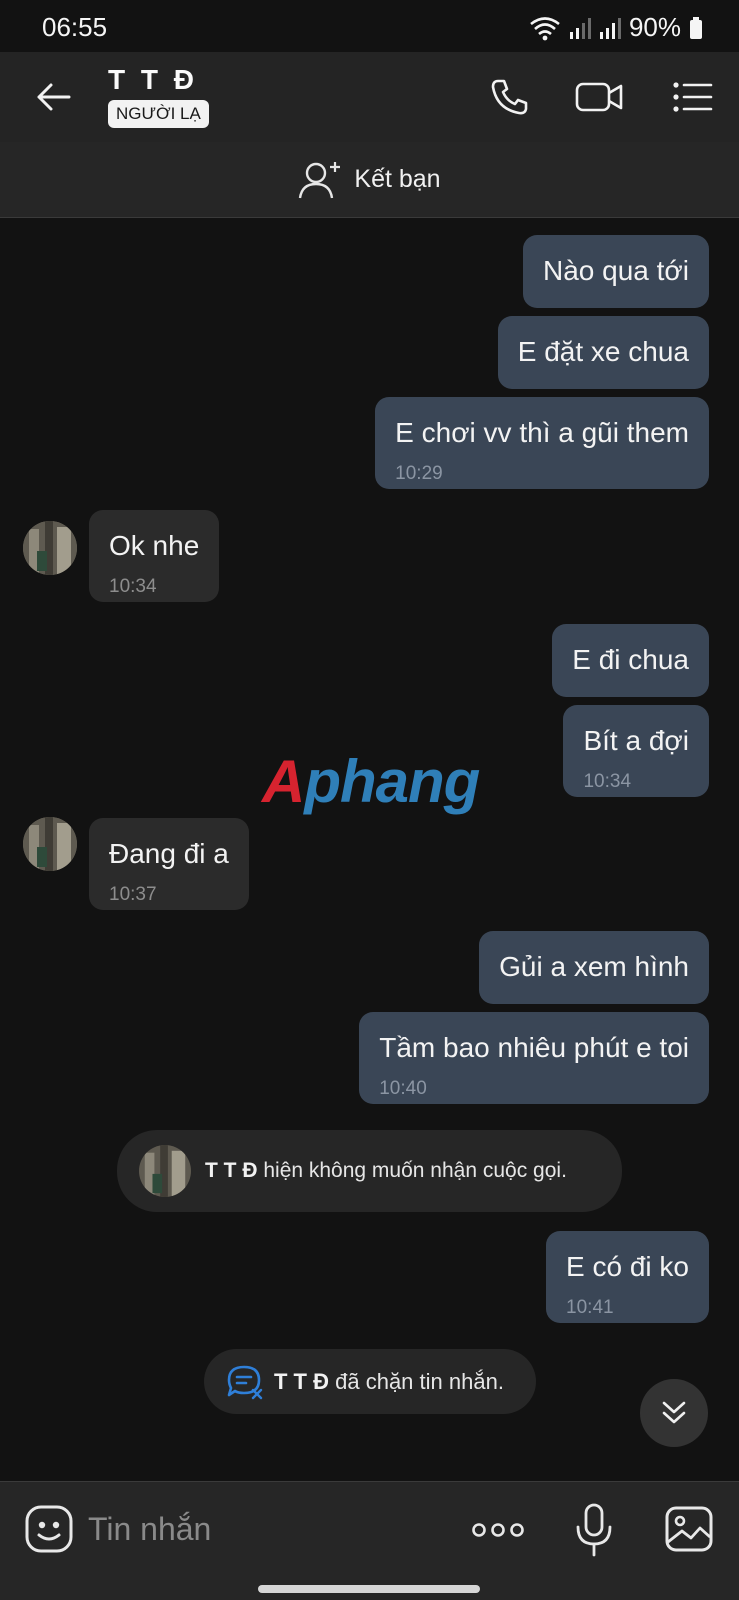 Image resolution: width=739 pixels, height=1600 pixels. I want to click on message-bubble: E chơi vv thì a gũi them 10:29, so click(542, 443).